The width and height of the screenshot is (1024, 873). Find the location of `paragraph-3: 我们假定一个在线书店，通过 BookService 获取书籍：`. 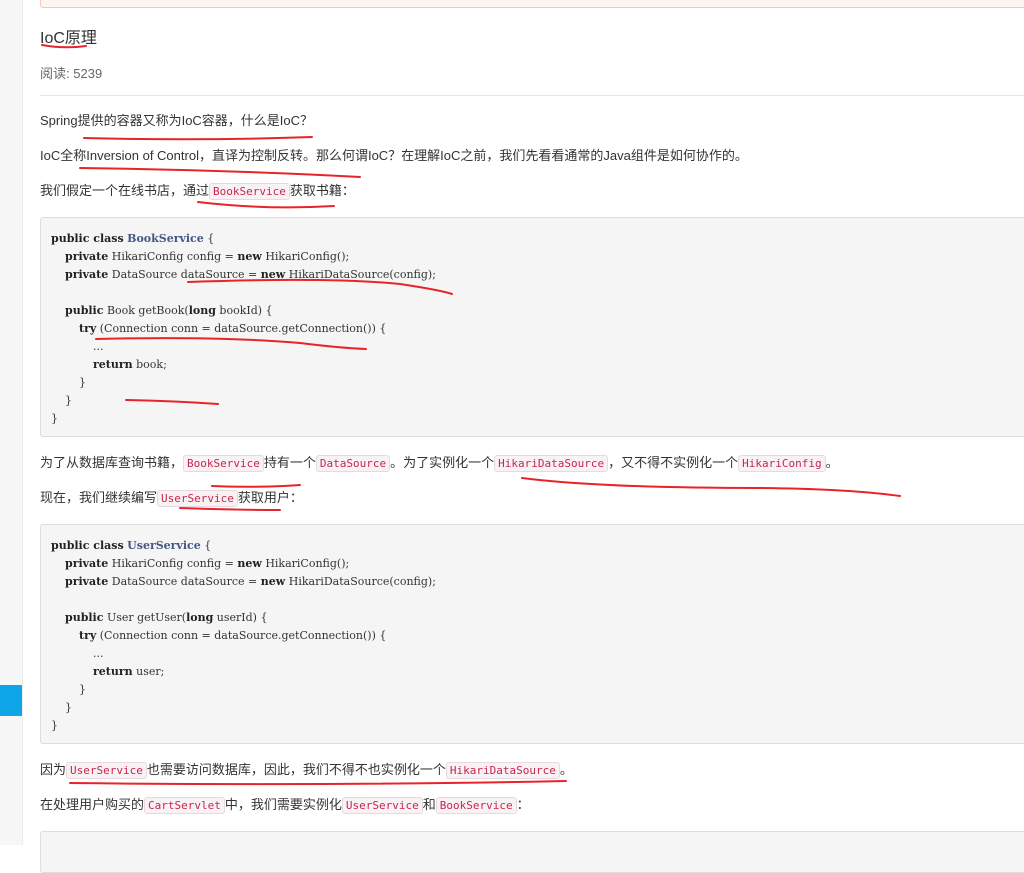

paragraph-3: 我们假定一个在线书店，通过 BookService 获取书籍： is located at coordinates (197, 191).